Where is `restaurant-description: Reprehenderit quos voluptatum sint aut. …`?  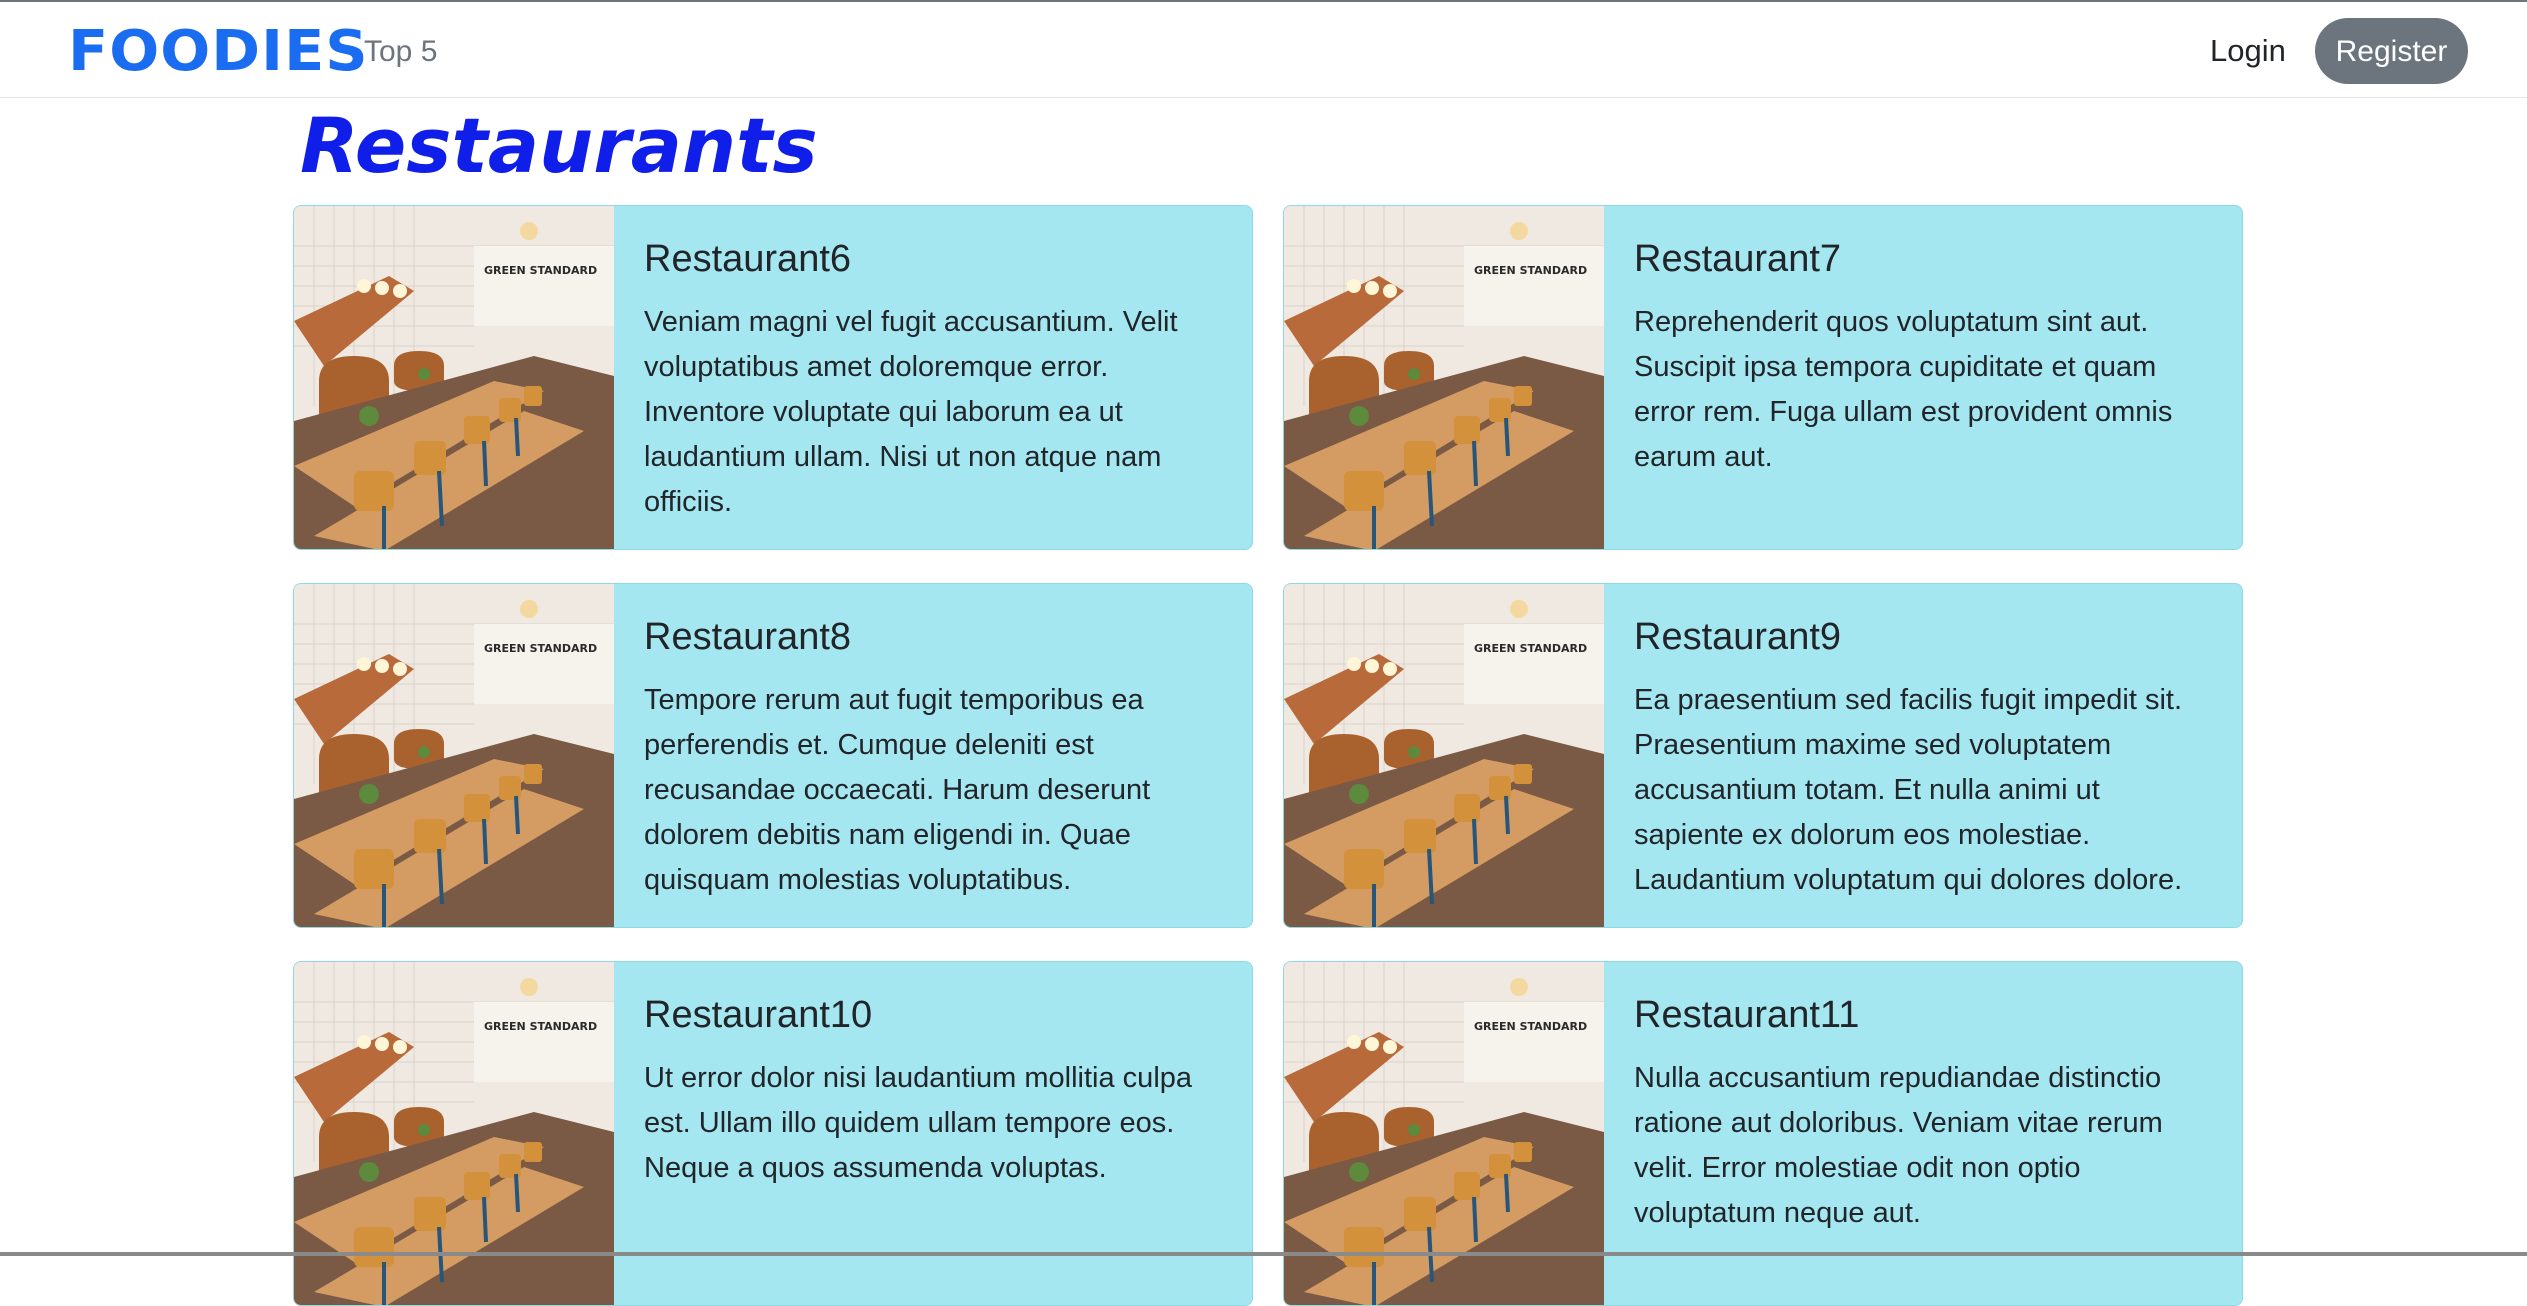 restaurant-description: Reprehenderit quos voluptatum sint aut. … is located at coordinates (1903, 389).